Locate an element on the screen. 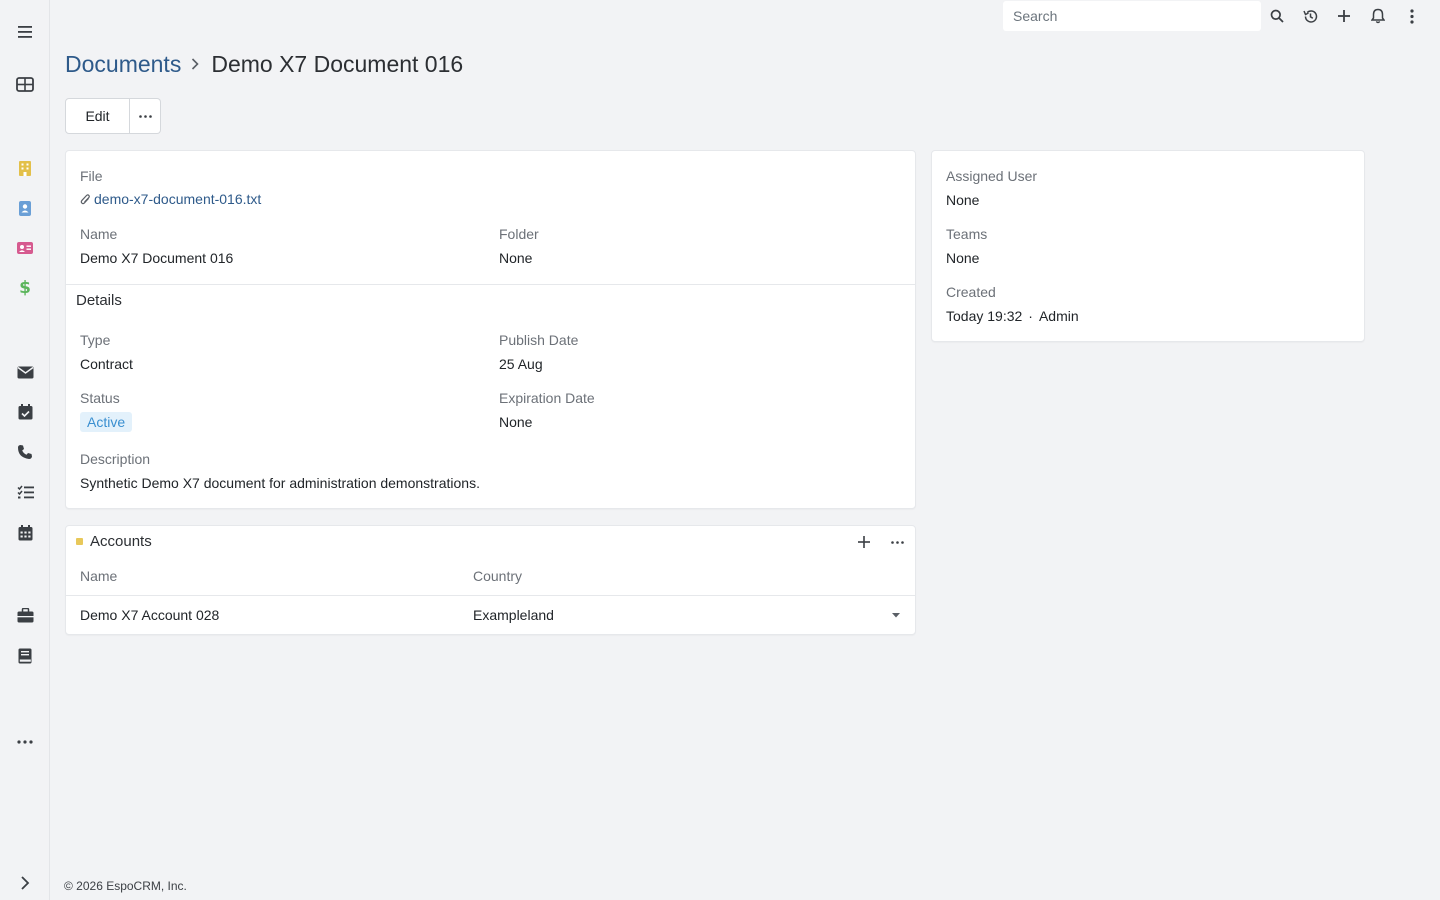 The height and width of the screenshot is (900, 1440). row-actions-button is located at coordinates (896, 615).